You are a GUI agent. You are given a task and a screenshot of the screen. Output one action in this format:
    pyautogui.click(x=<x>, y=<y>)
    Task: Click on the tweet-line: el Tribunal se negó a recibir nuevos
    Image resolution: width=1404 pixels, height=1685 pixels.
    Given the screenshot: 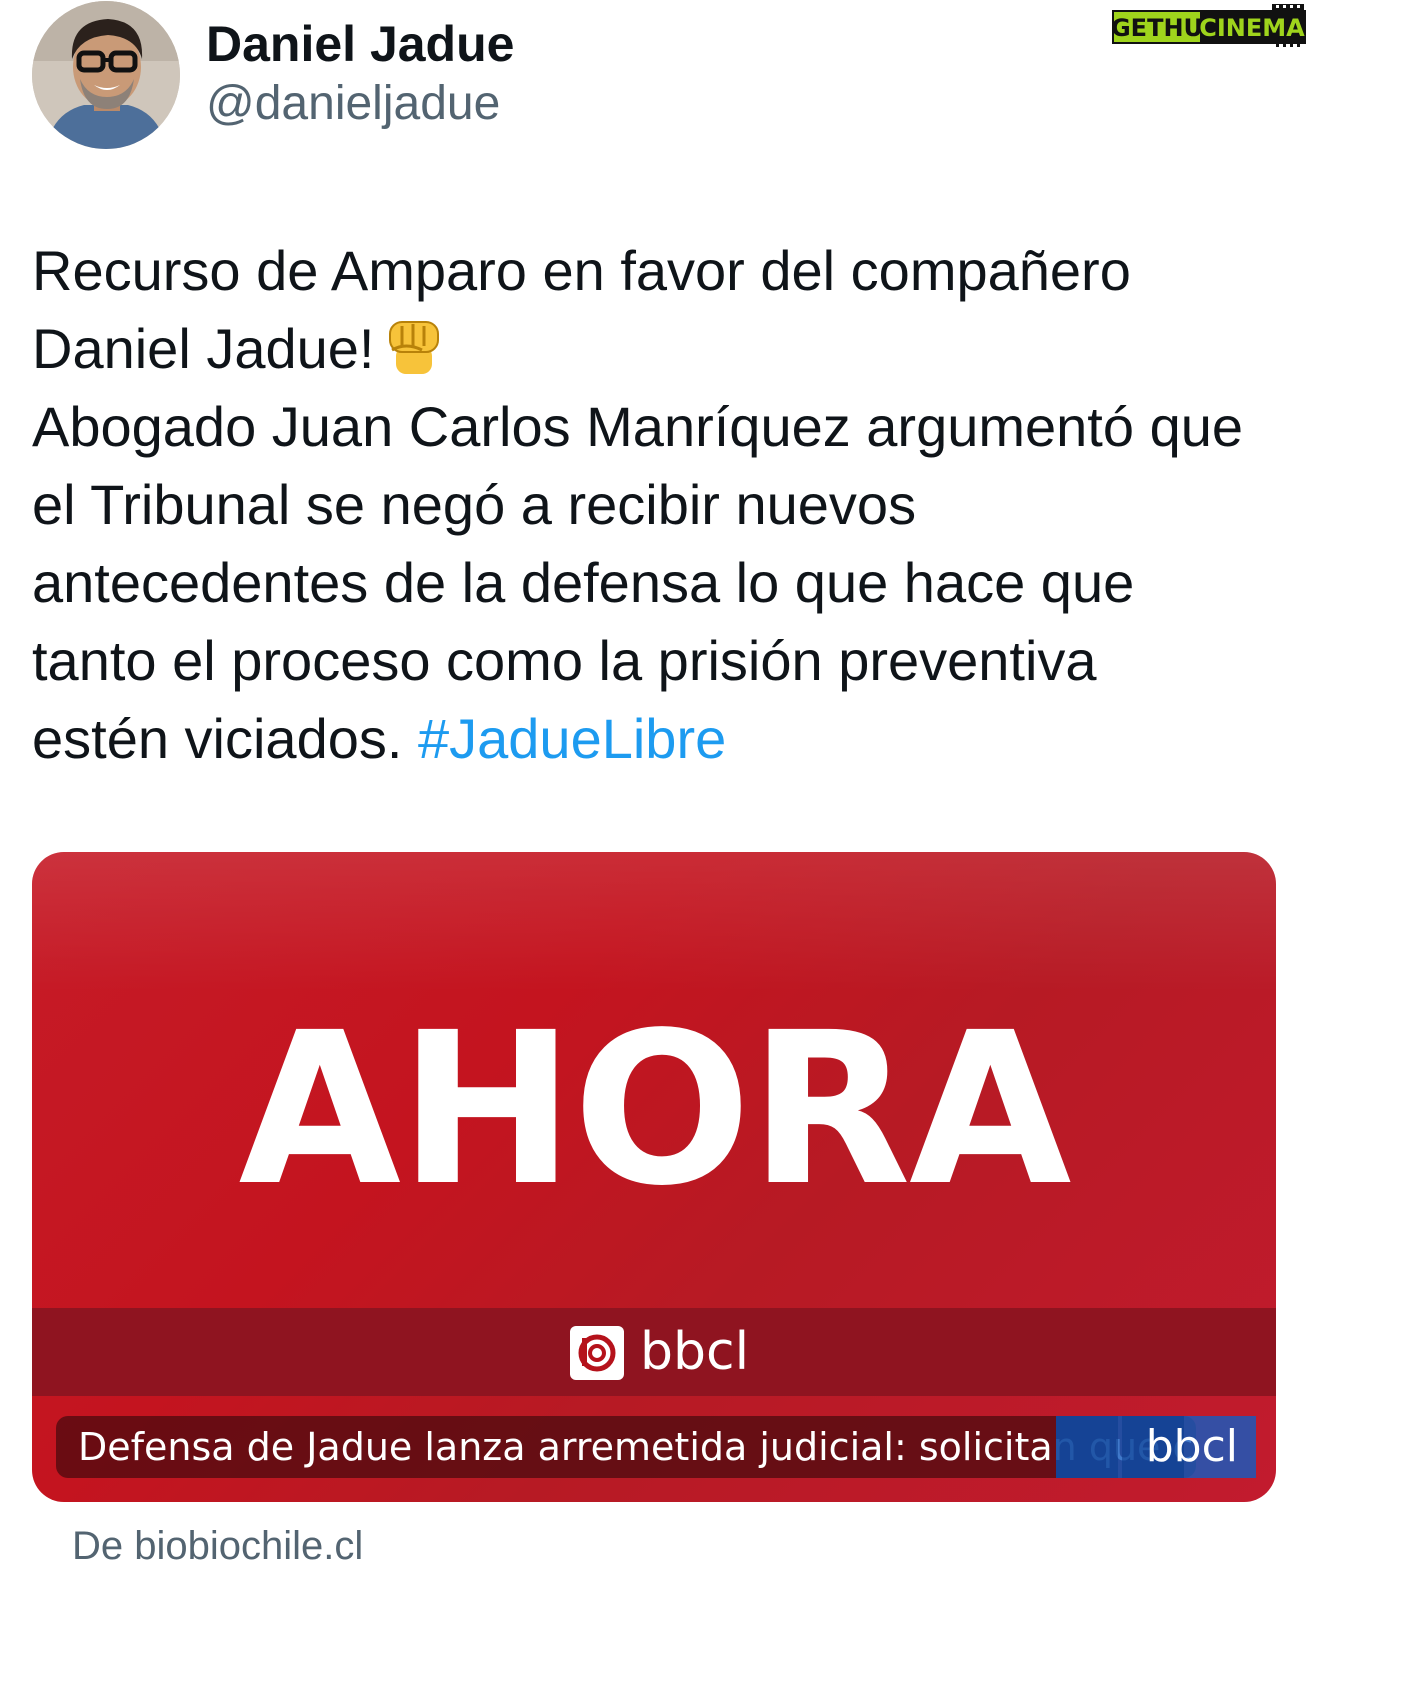 What is the action you would take?
    pyautogui.click(x=474, y=504)
    